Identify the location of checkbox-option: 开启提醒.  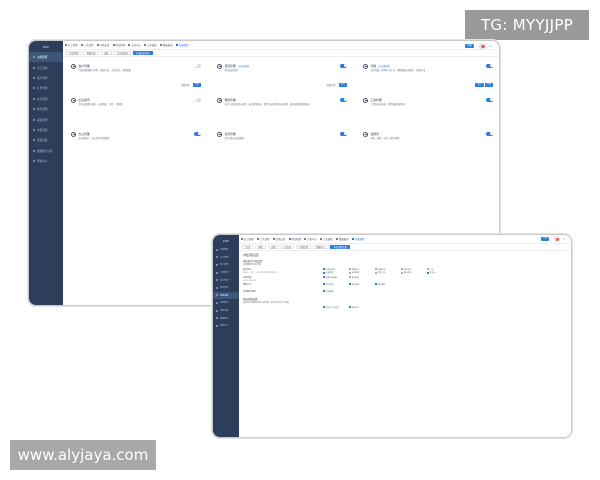
(336, 292).